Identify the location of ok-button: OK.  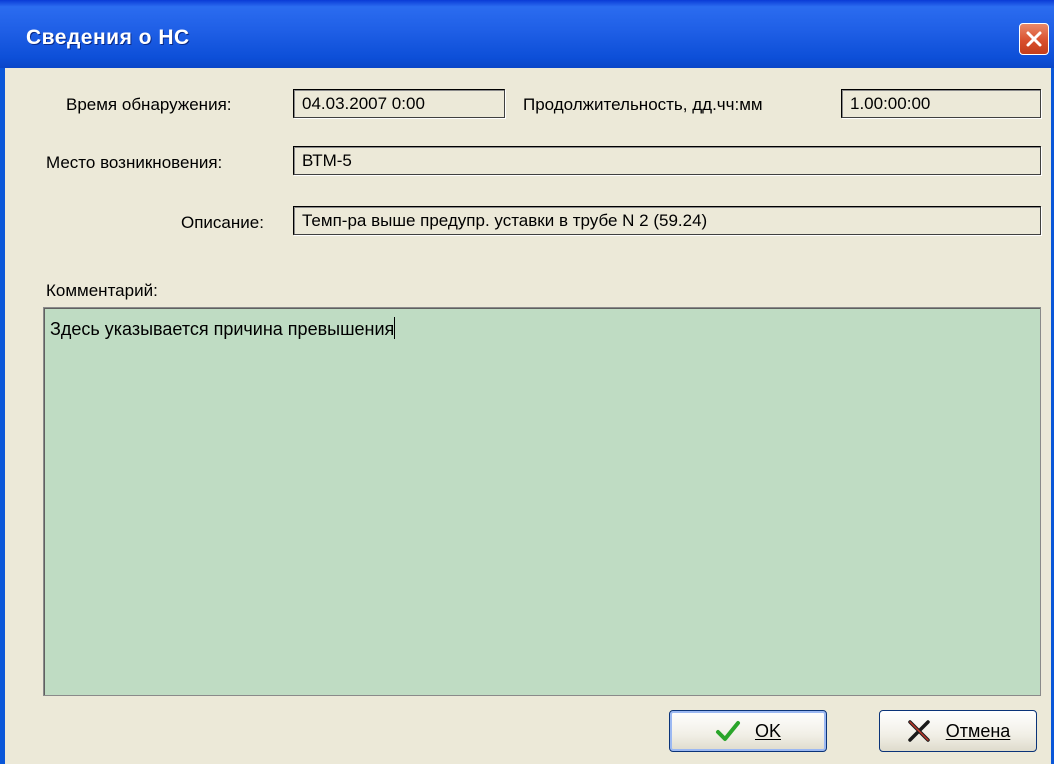
(748, 731).